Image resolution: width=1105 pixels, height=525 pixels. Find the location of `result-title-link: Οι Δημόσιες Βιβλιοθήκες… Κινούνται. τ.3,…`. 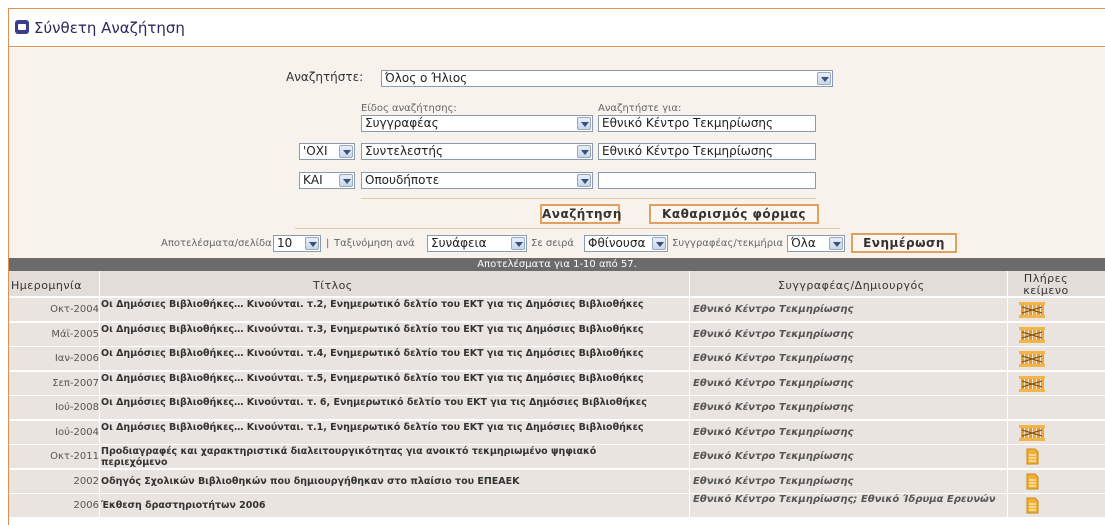

result-title-link: Οι Δημόσιες Βιβλιοθήκες… Κινούνται. τ.3,… is located at coordinates (376, 329).